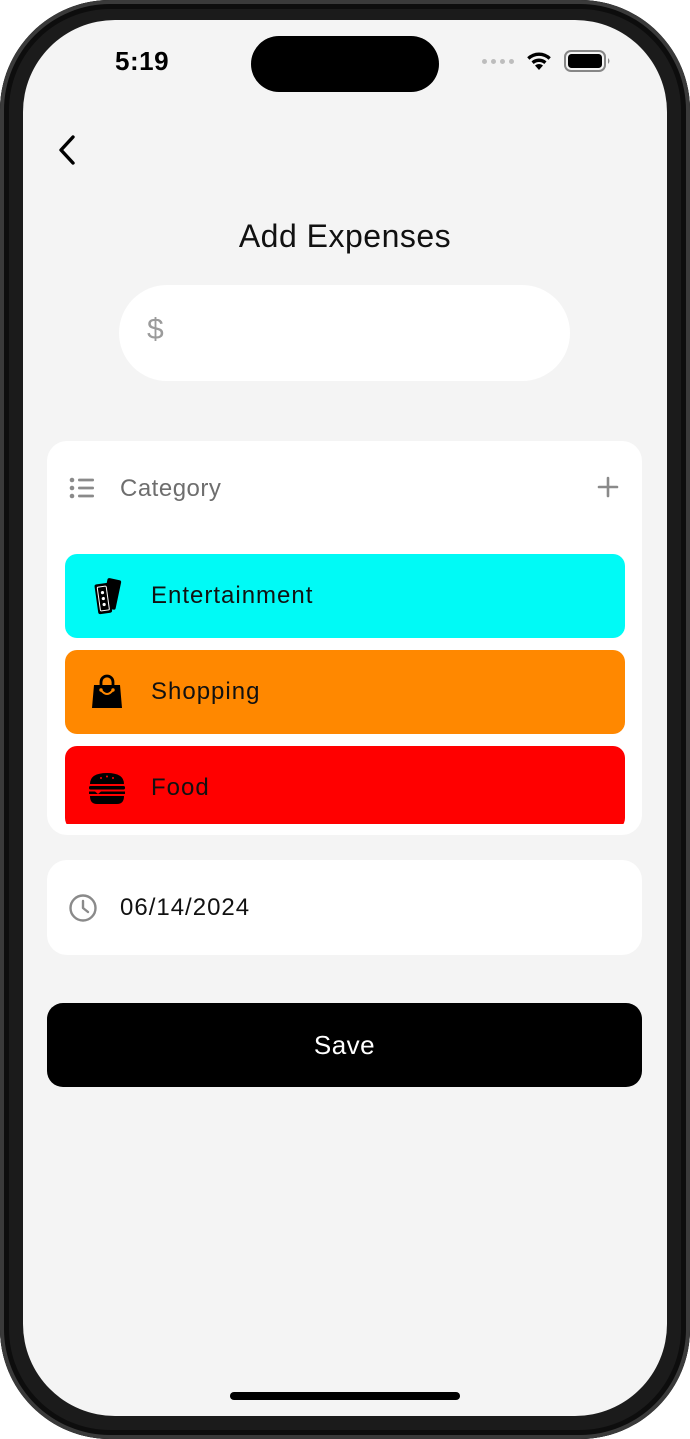  I want to click on clock-icon, so click(83, 908).